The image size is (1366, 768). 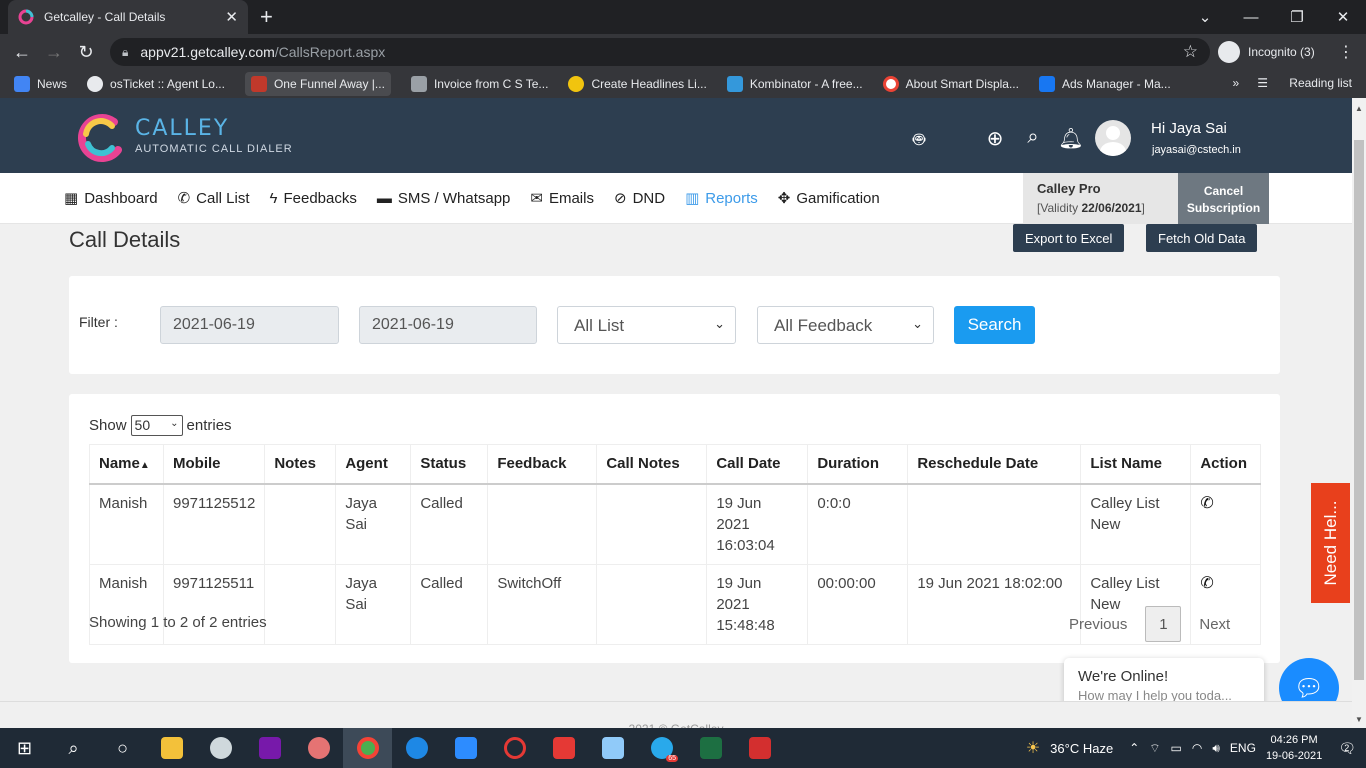 What do you see at coordinates (646, 325) in the screenshot?
I see `list-select: All List ⌄` at bounding box center [646, 325].